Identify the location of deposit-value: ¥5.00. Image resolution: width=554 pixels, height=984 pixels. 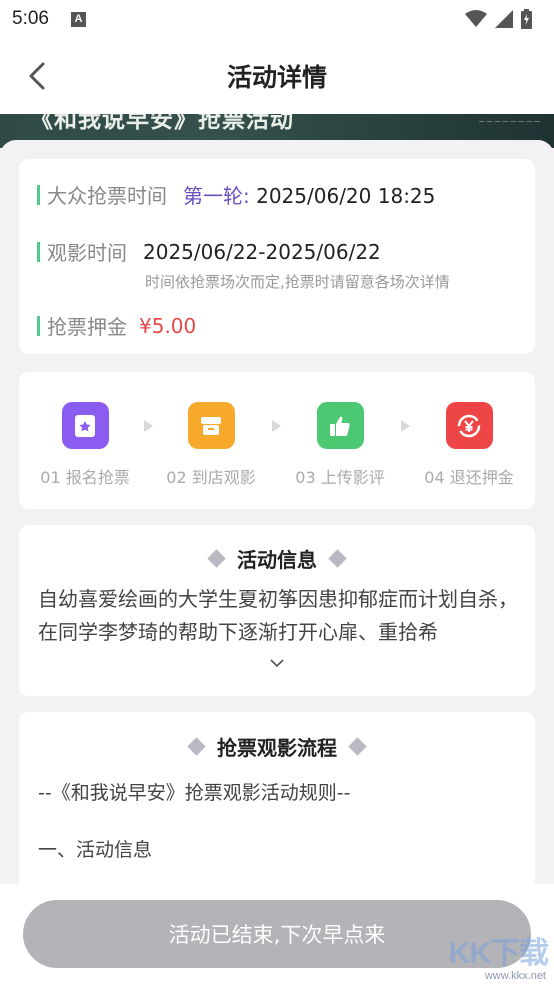
(168, 325).